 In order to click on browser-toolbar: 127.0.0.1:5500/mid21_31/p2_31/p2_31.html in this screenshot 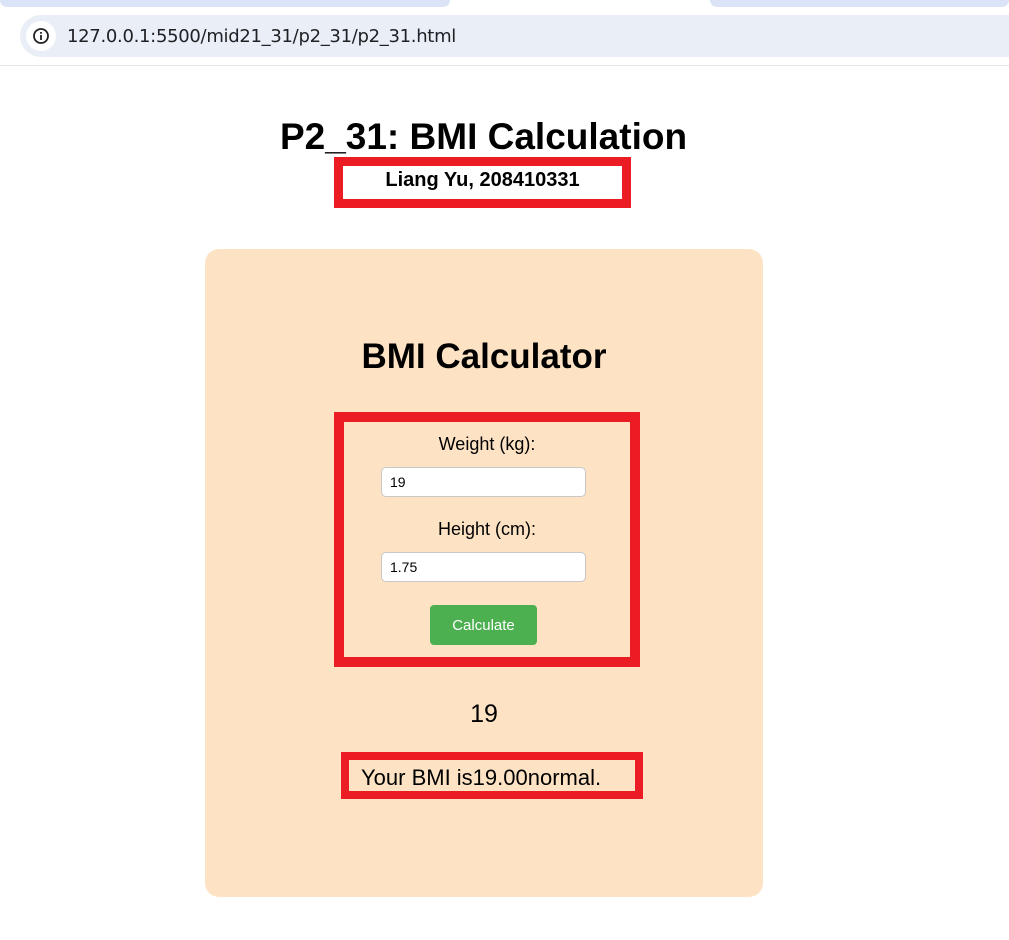, I will do `click(504, 36)`.